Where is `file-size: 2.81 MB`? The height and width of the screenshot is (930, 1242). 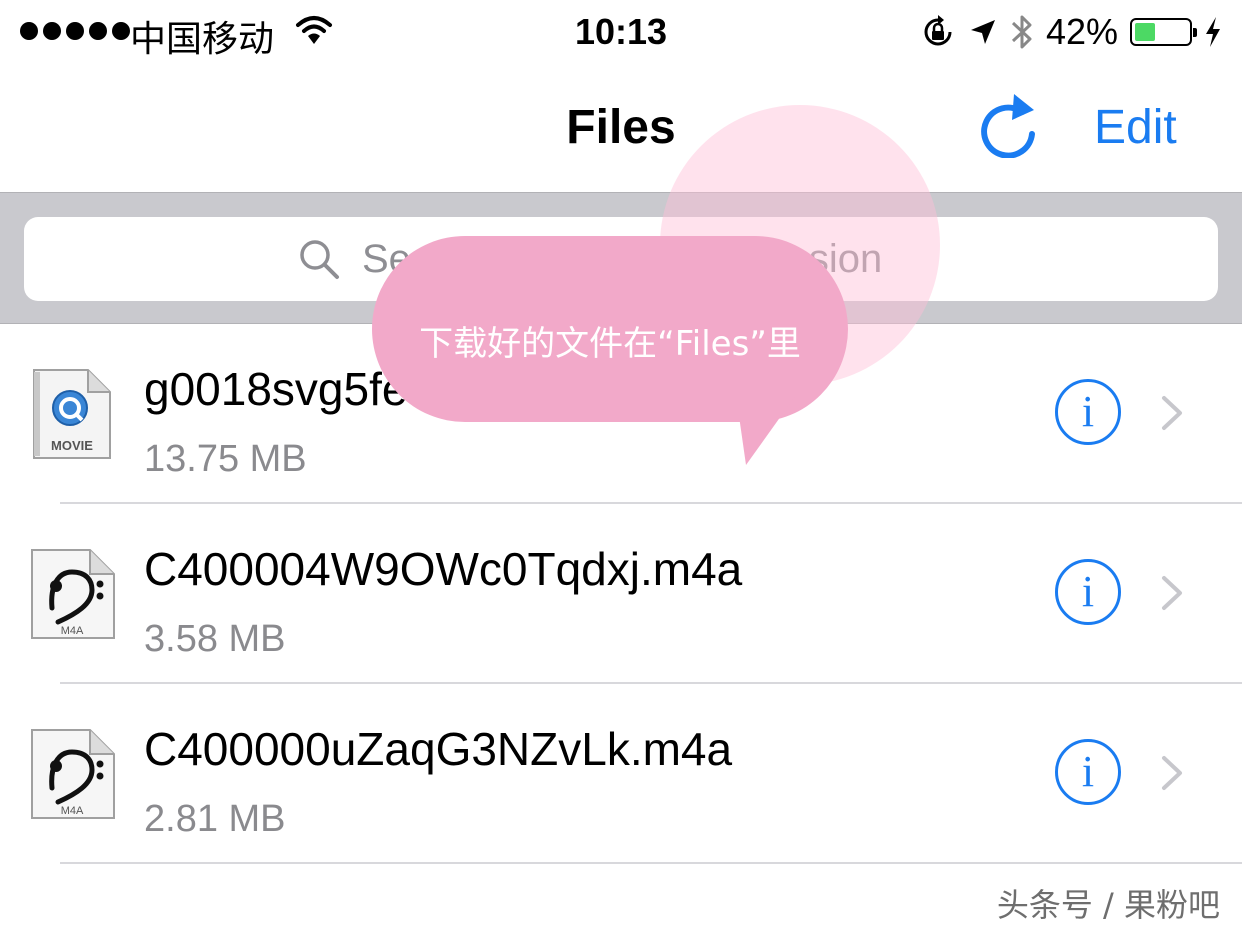 file-size: 2.81 MB is located at coordinates (215, 819).